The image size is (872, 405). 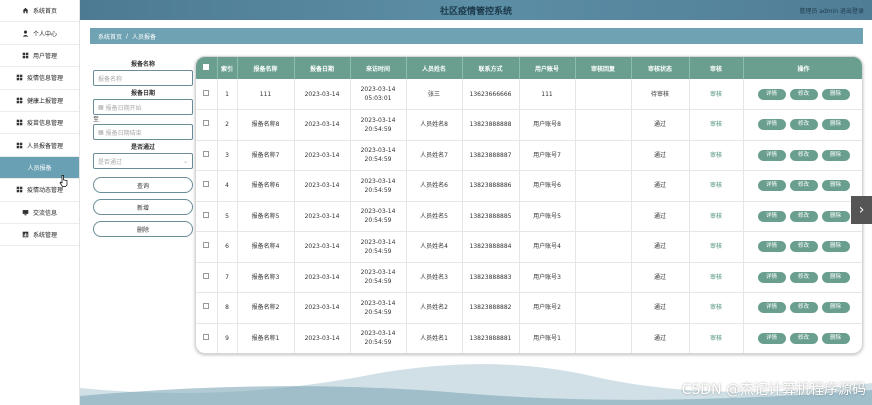 I want to click on sidebar-item-personnel-report-mgmt: 人员报备管理, so click(x=39, y=145).